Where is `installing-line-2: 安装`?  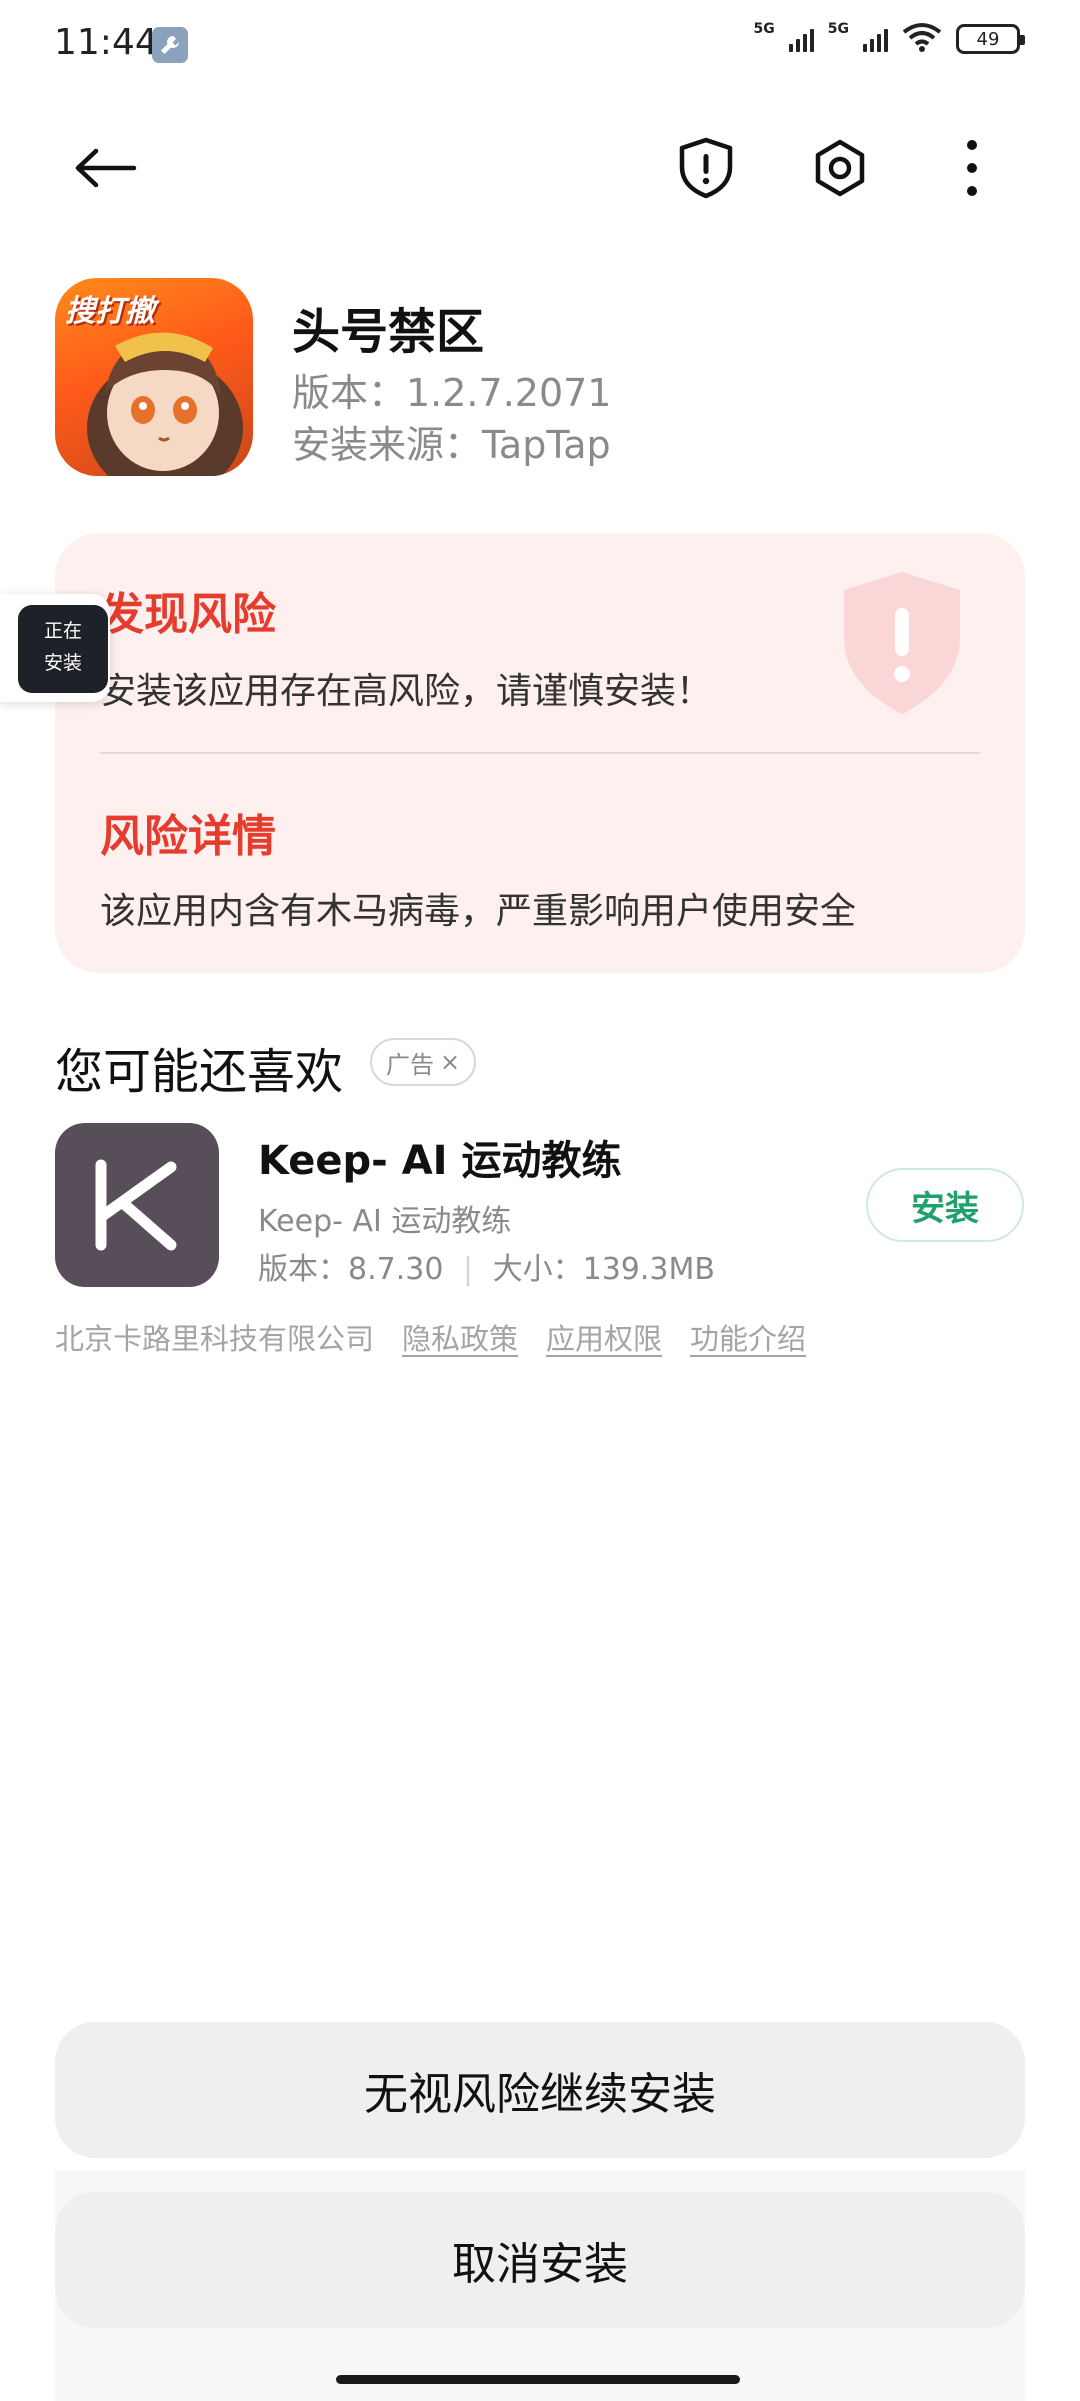 installing-line-2: 安装 is located at coordinates (62, 663).